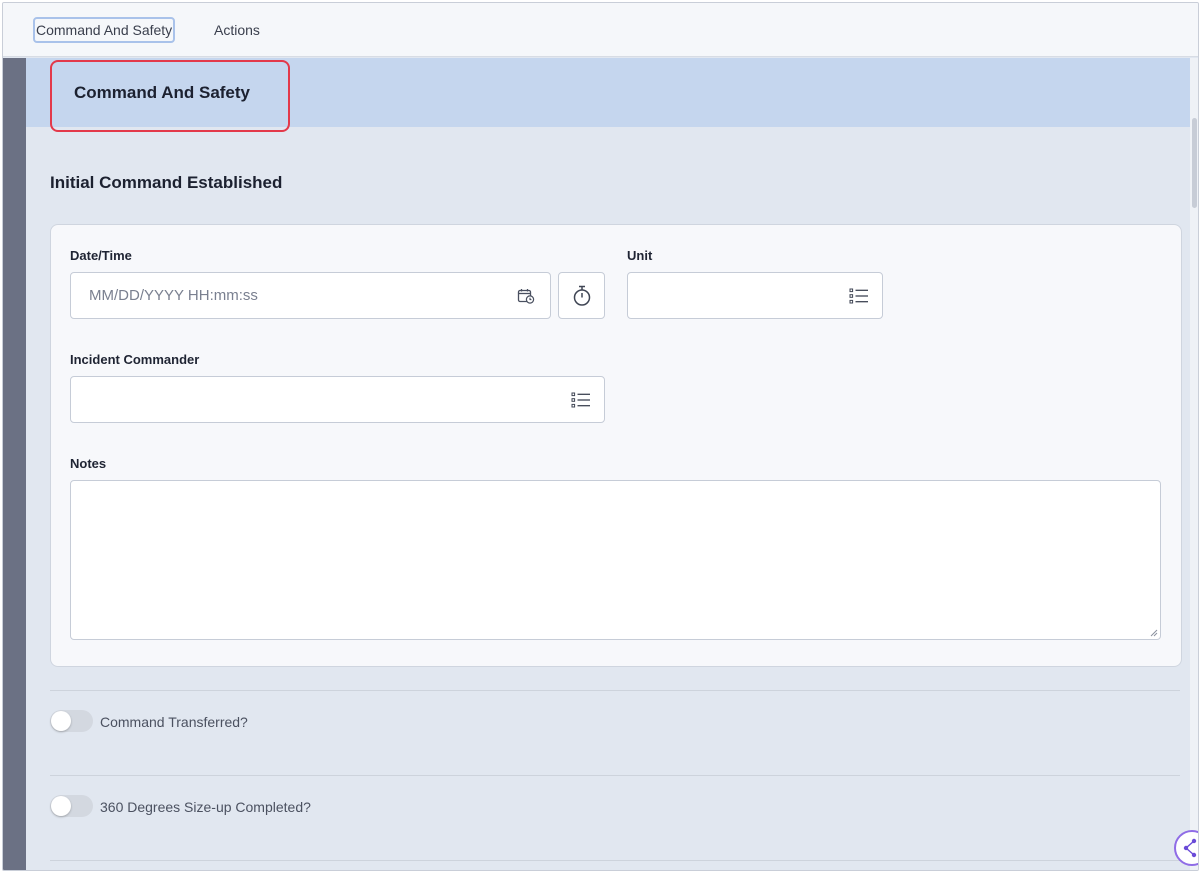 The height and width of the screenshot is (873, 1200). I want to click on incident-commander-select, so click(337, 399).